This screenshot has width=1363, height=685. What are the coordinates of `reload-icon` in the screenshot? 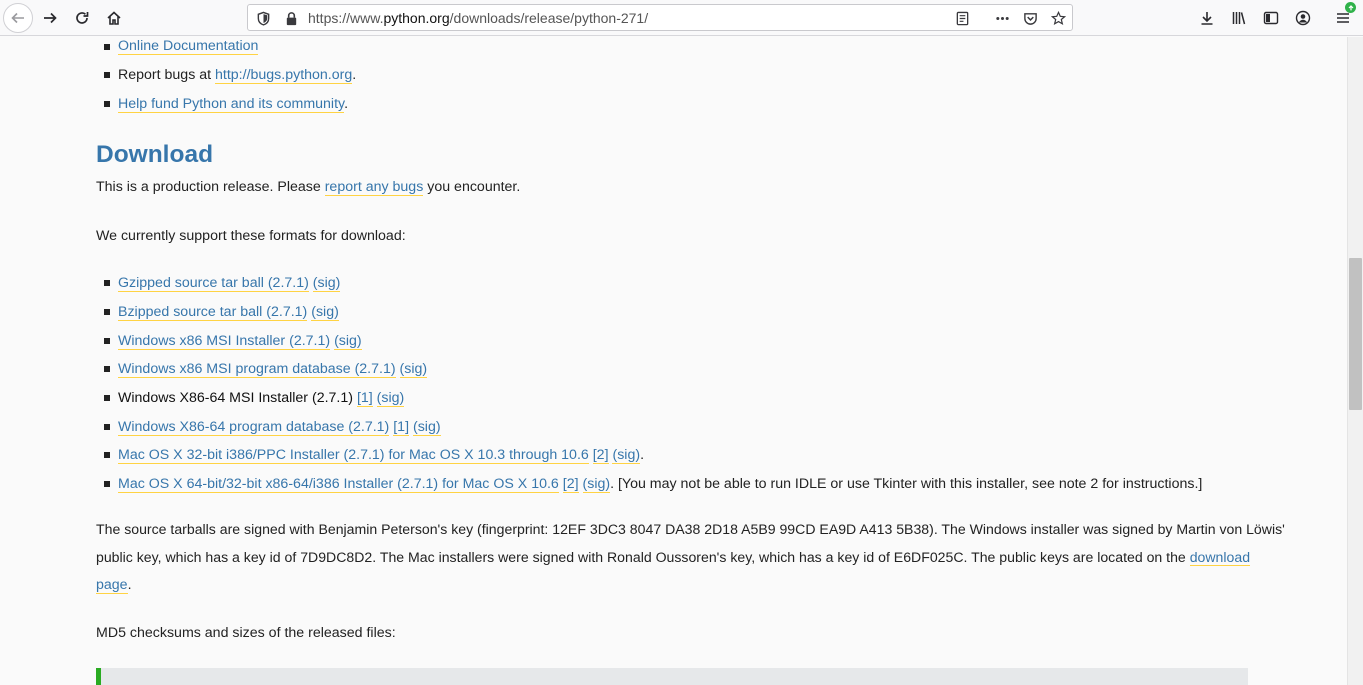 It's located at (82, 18).